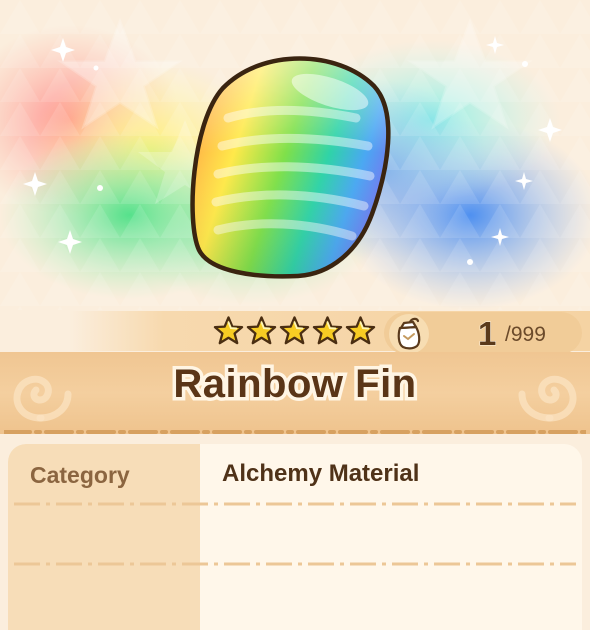 Image resolution: width=590 pixels, height=630 pixels. I want to click on max-count: /999, so click(525, 334).